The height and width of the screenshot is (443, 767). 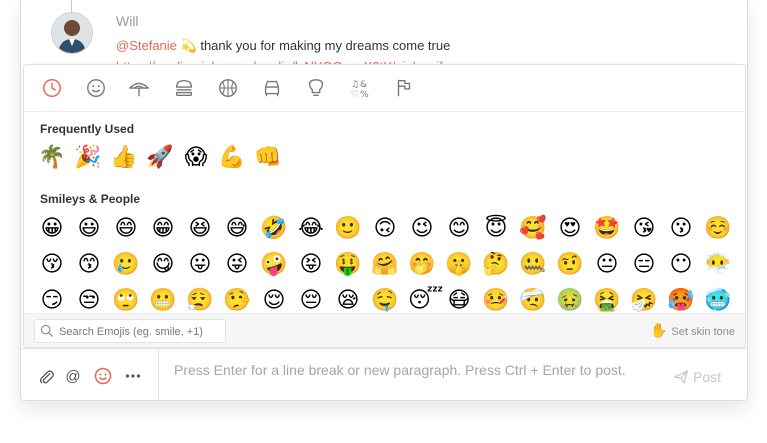 What do you see at coordinates (348, 229) in the screenshot?
I see `smiley-emoji: 🙂` at bounding box center [348, 229].